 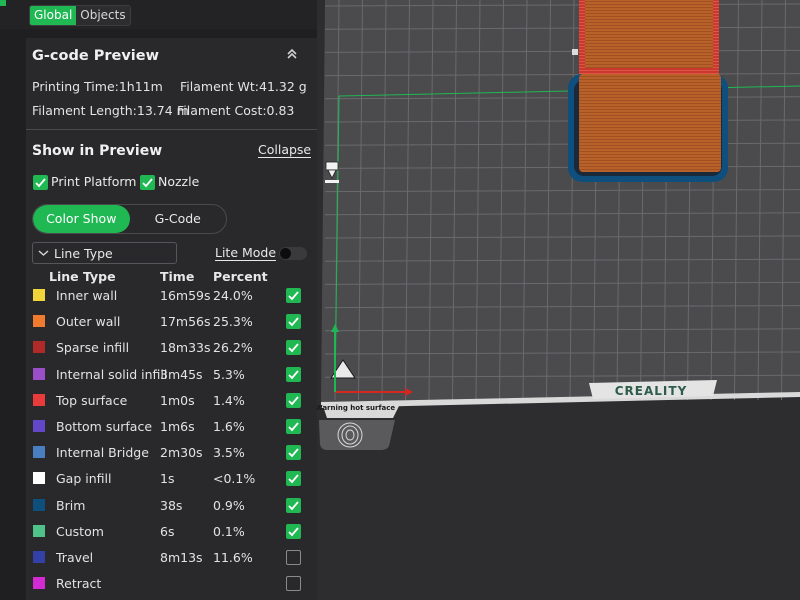 I want to click on print-platform-label: Print Platform, so click(x=94, y=181).